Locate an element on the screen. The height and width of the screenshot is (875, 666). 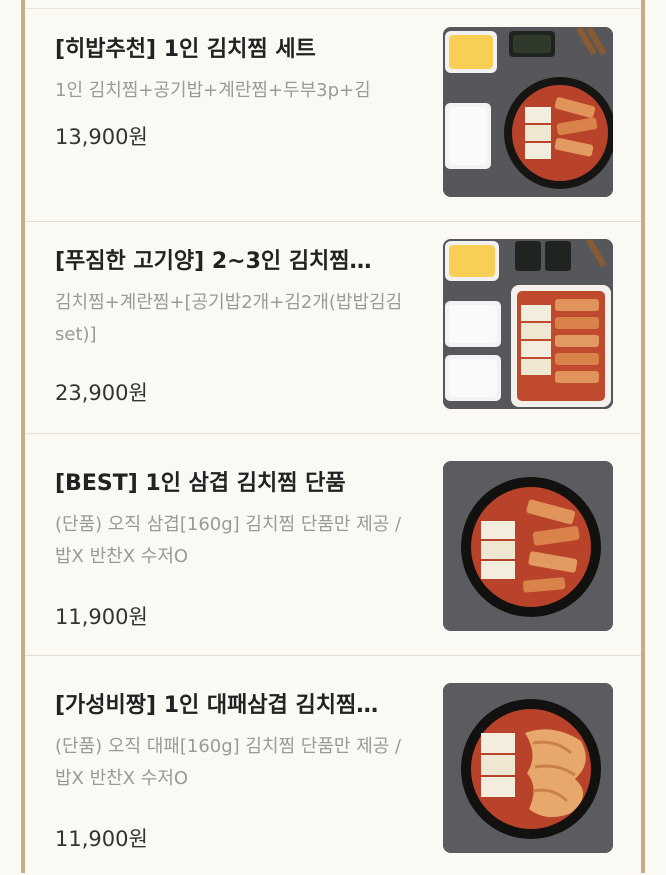
right-rail is located at coordinates (643, 436).